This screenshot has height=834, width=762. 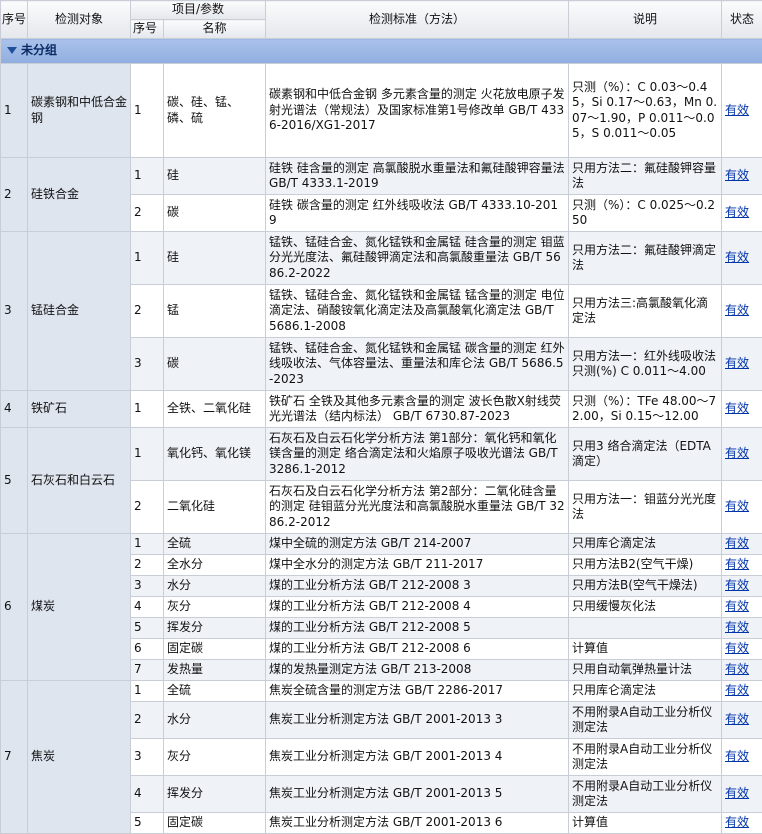 What do you see at coordinates (79, 607) in the screenshot?
I see `object-name: 煤炭` at bounding box center [79, 607].